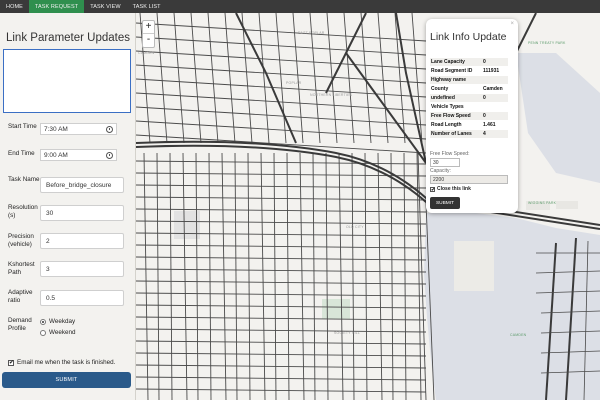 This screenshot has height=400, width=600. Describe the element at coordinates (446, 125) in the screenshot. I see `link-info-key: Road Length` at that location.